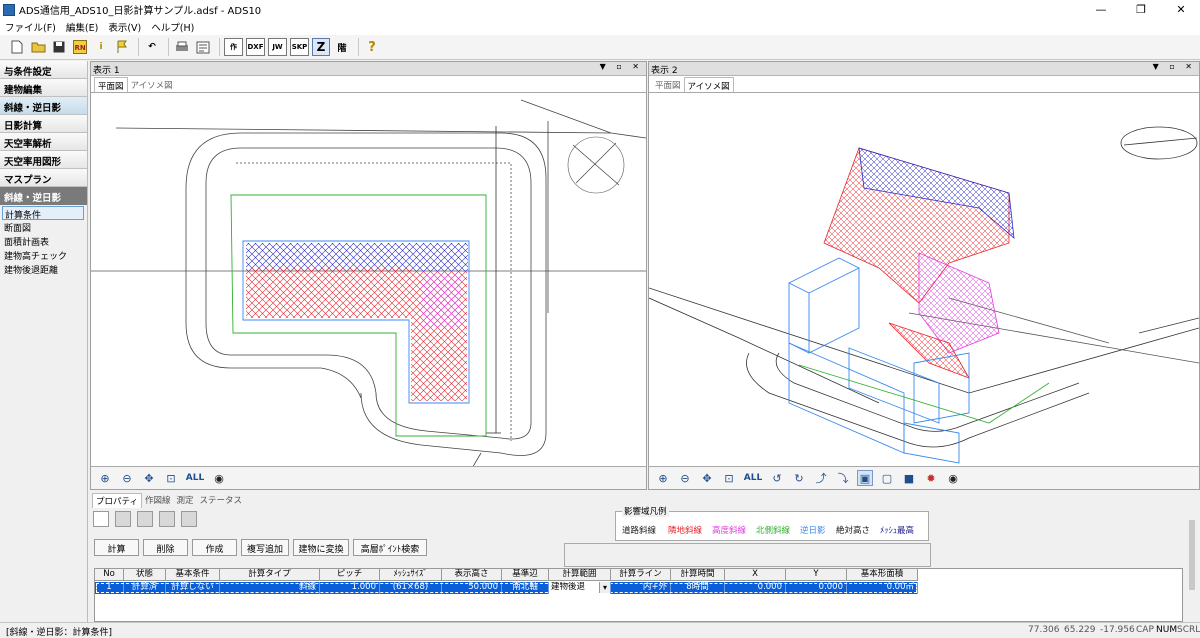  Describe the element at coordinates (167, 519) in the screenshot. I see `move-tool-icon` at that location.